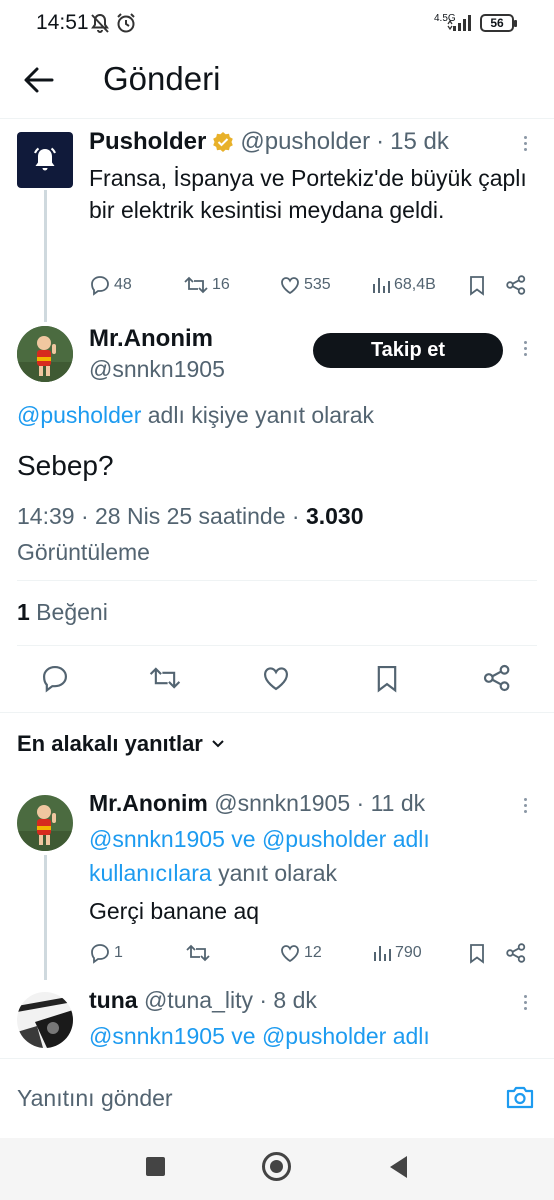 The height and width of the screenshot is (1200, 554). What do you see at coordinates (157, 369) in the screenshot?
I see `main-author-handle: @snnkn1905` at bounding box center [157, 369].